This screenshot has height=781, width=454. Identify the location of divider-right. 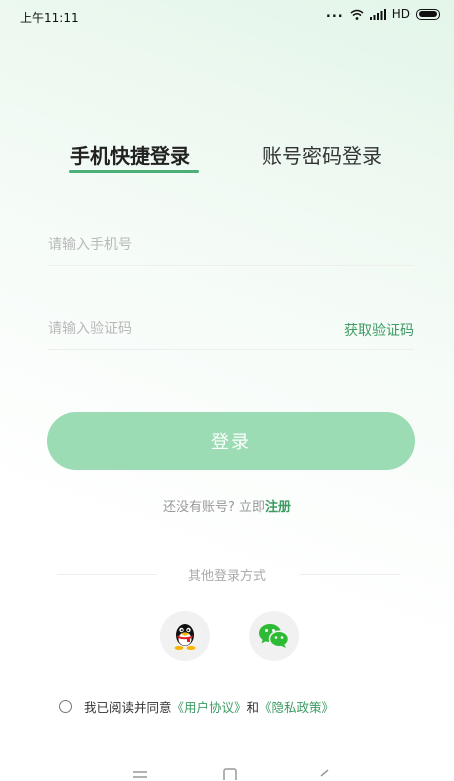
(350, 574).